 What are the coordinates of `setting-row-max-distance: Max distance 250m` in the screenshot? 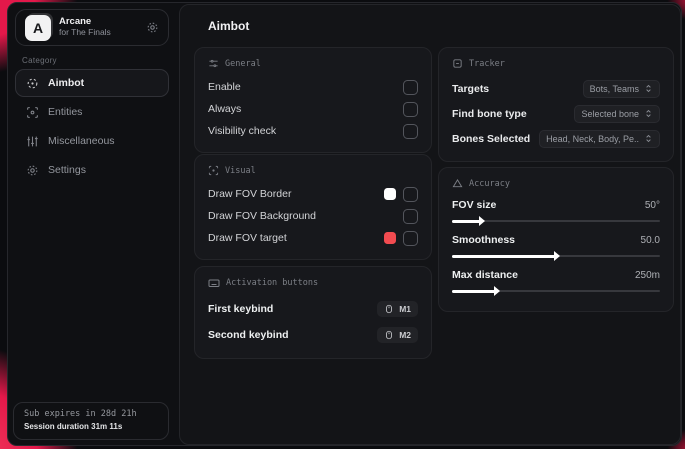 It's located at (556, 281).